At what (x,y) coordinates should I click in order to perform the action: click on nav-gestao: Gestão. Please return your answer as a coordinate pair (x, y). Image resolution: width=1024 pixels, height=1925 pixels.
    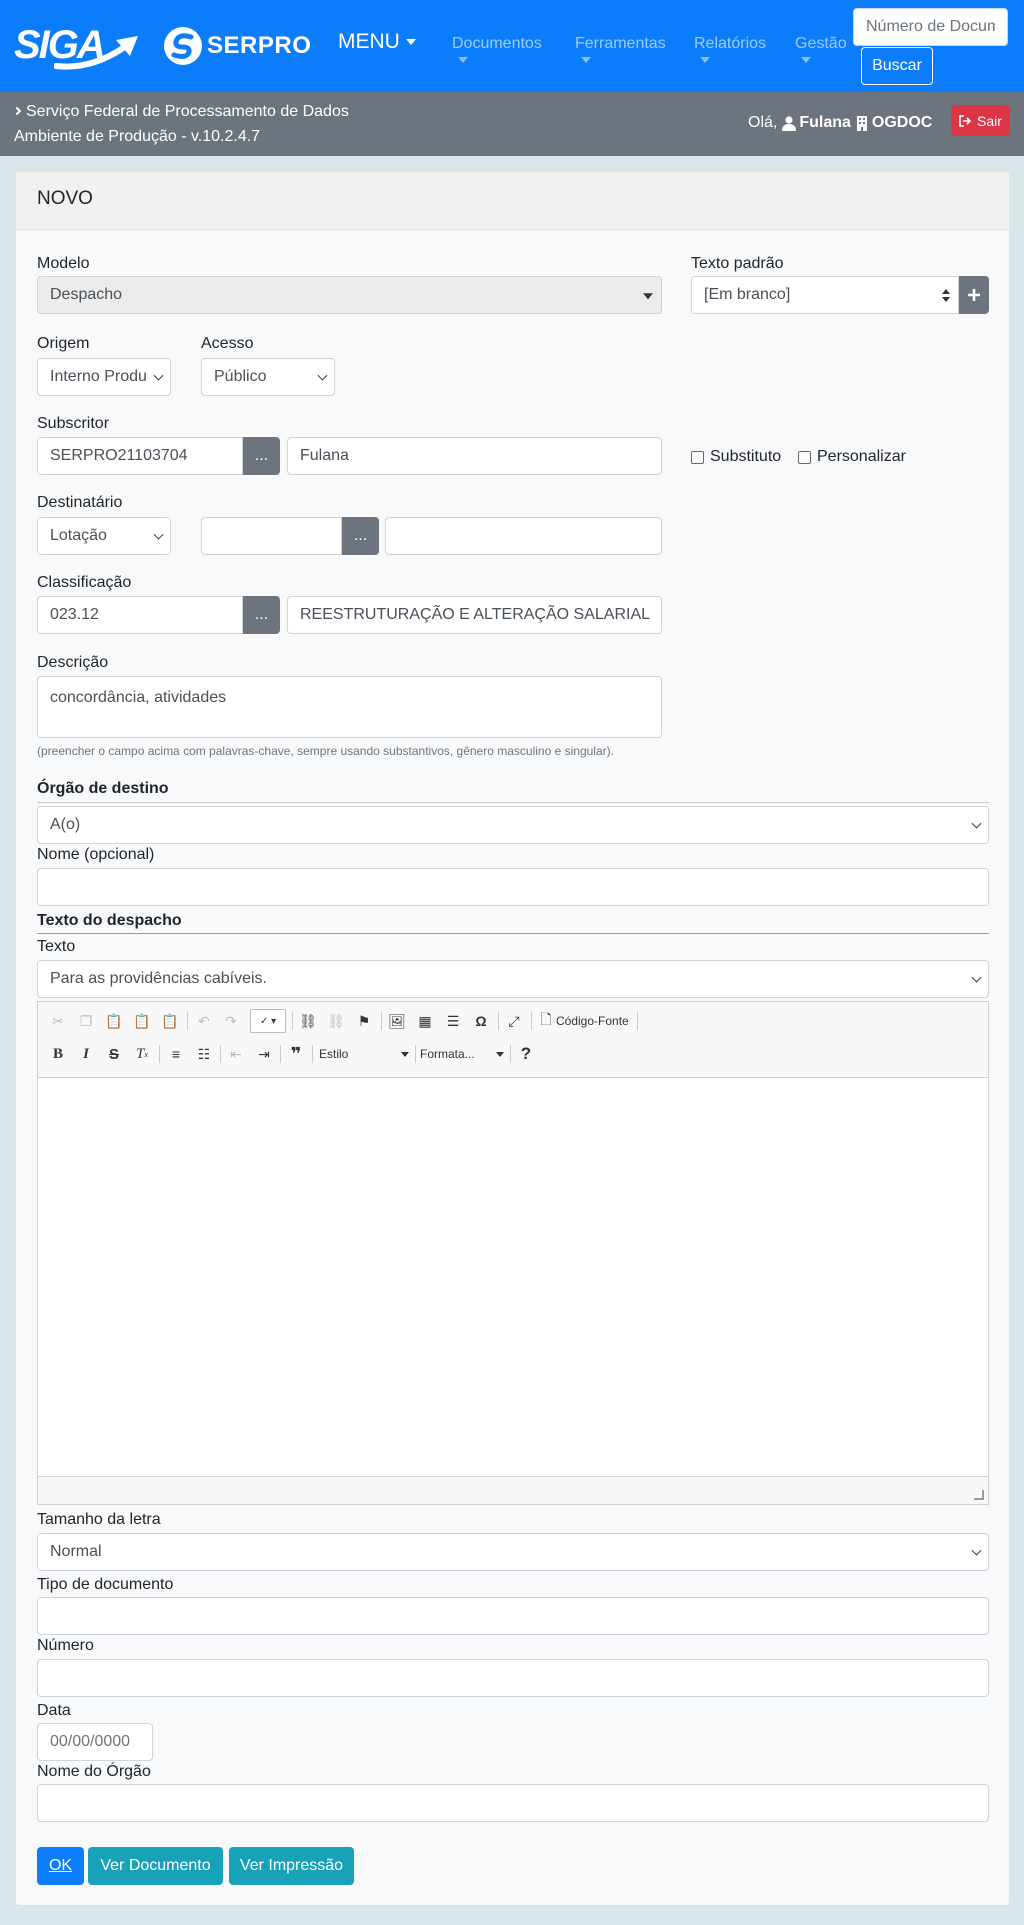
    Looking at the image, I should click on (821, 49).